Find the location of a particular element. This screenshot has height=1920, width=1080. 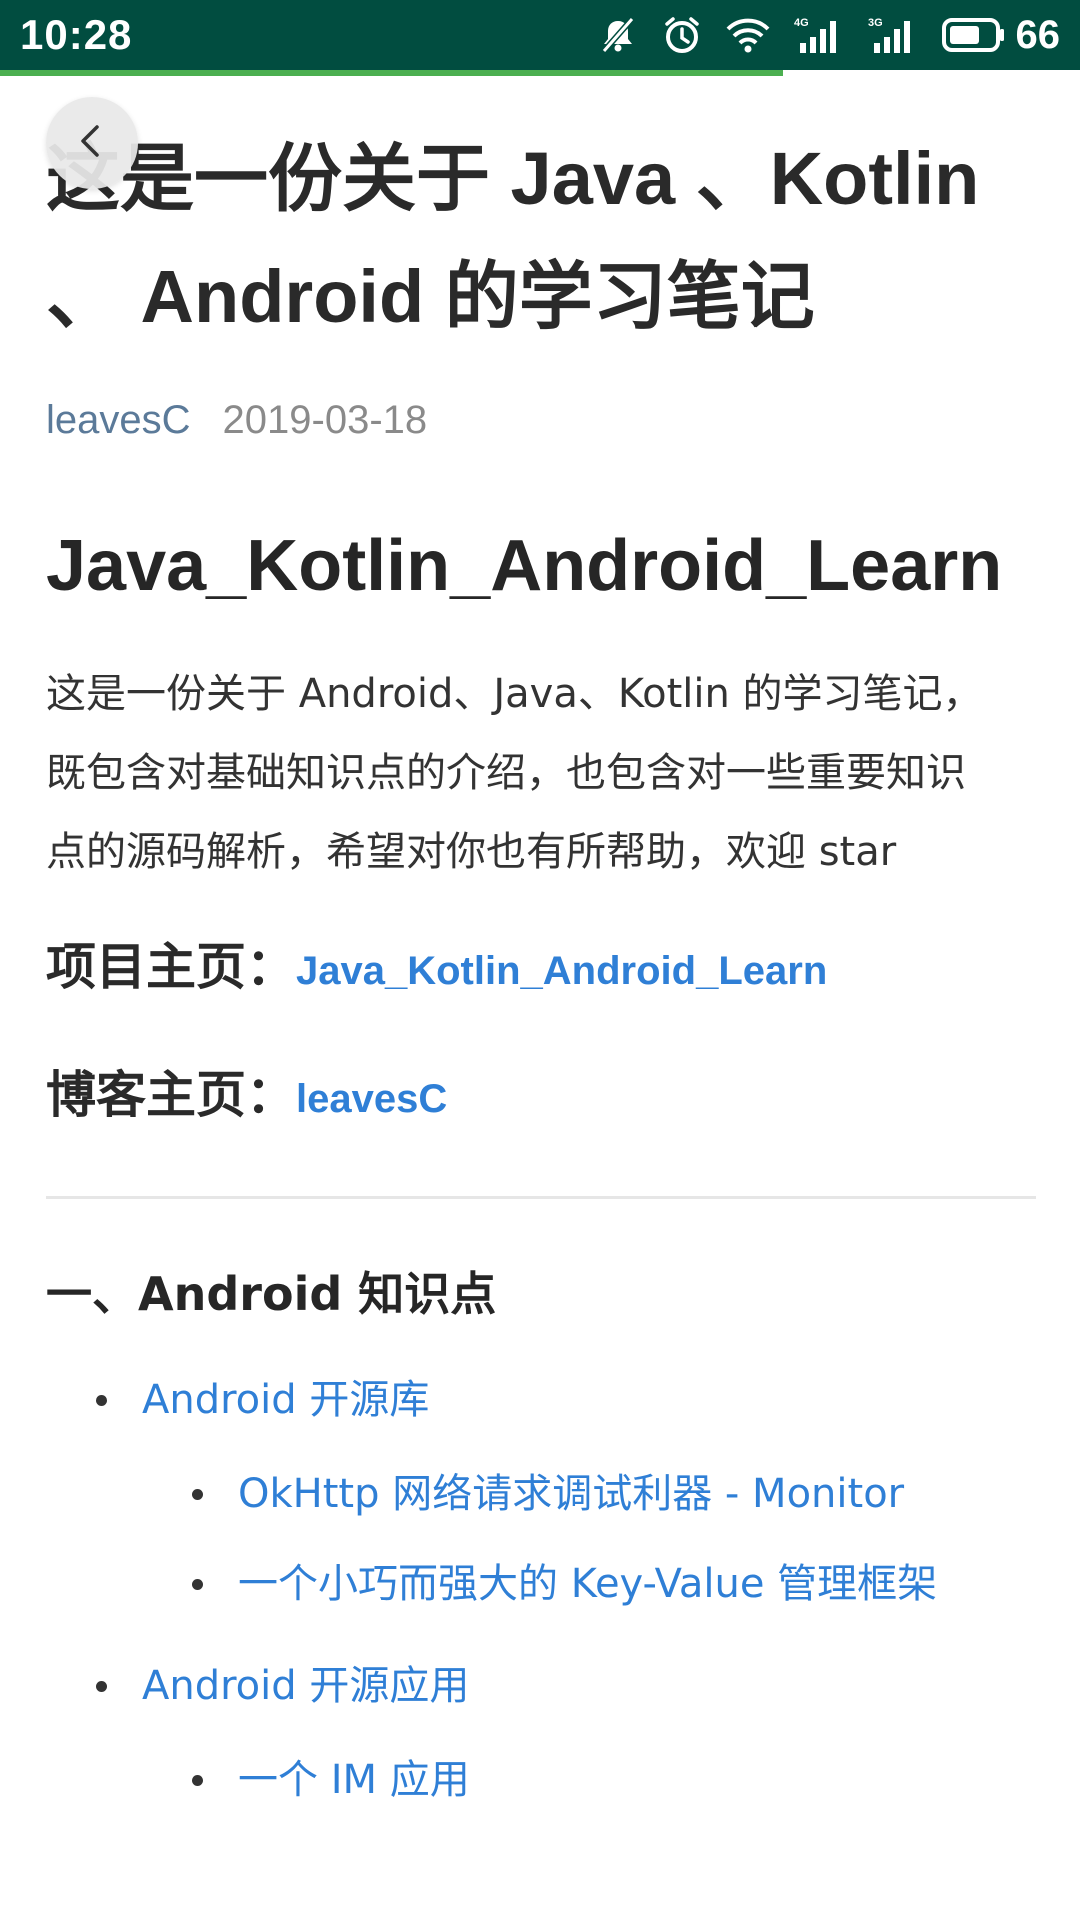

chevron-left-icon is located at coordinates (92, 143).